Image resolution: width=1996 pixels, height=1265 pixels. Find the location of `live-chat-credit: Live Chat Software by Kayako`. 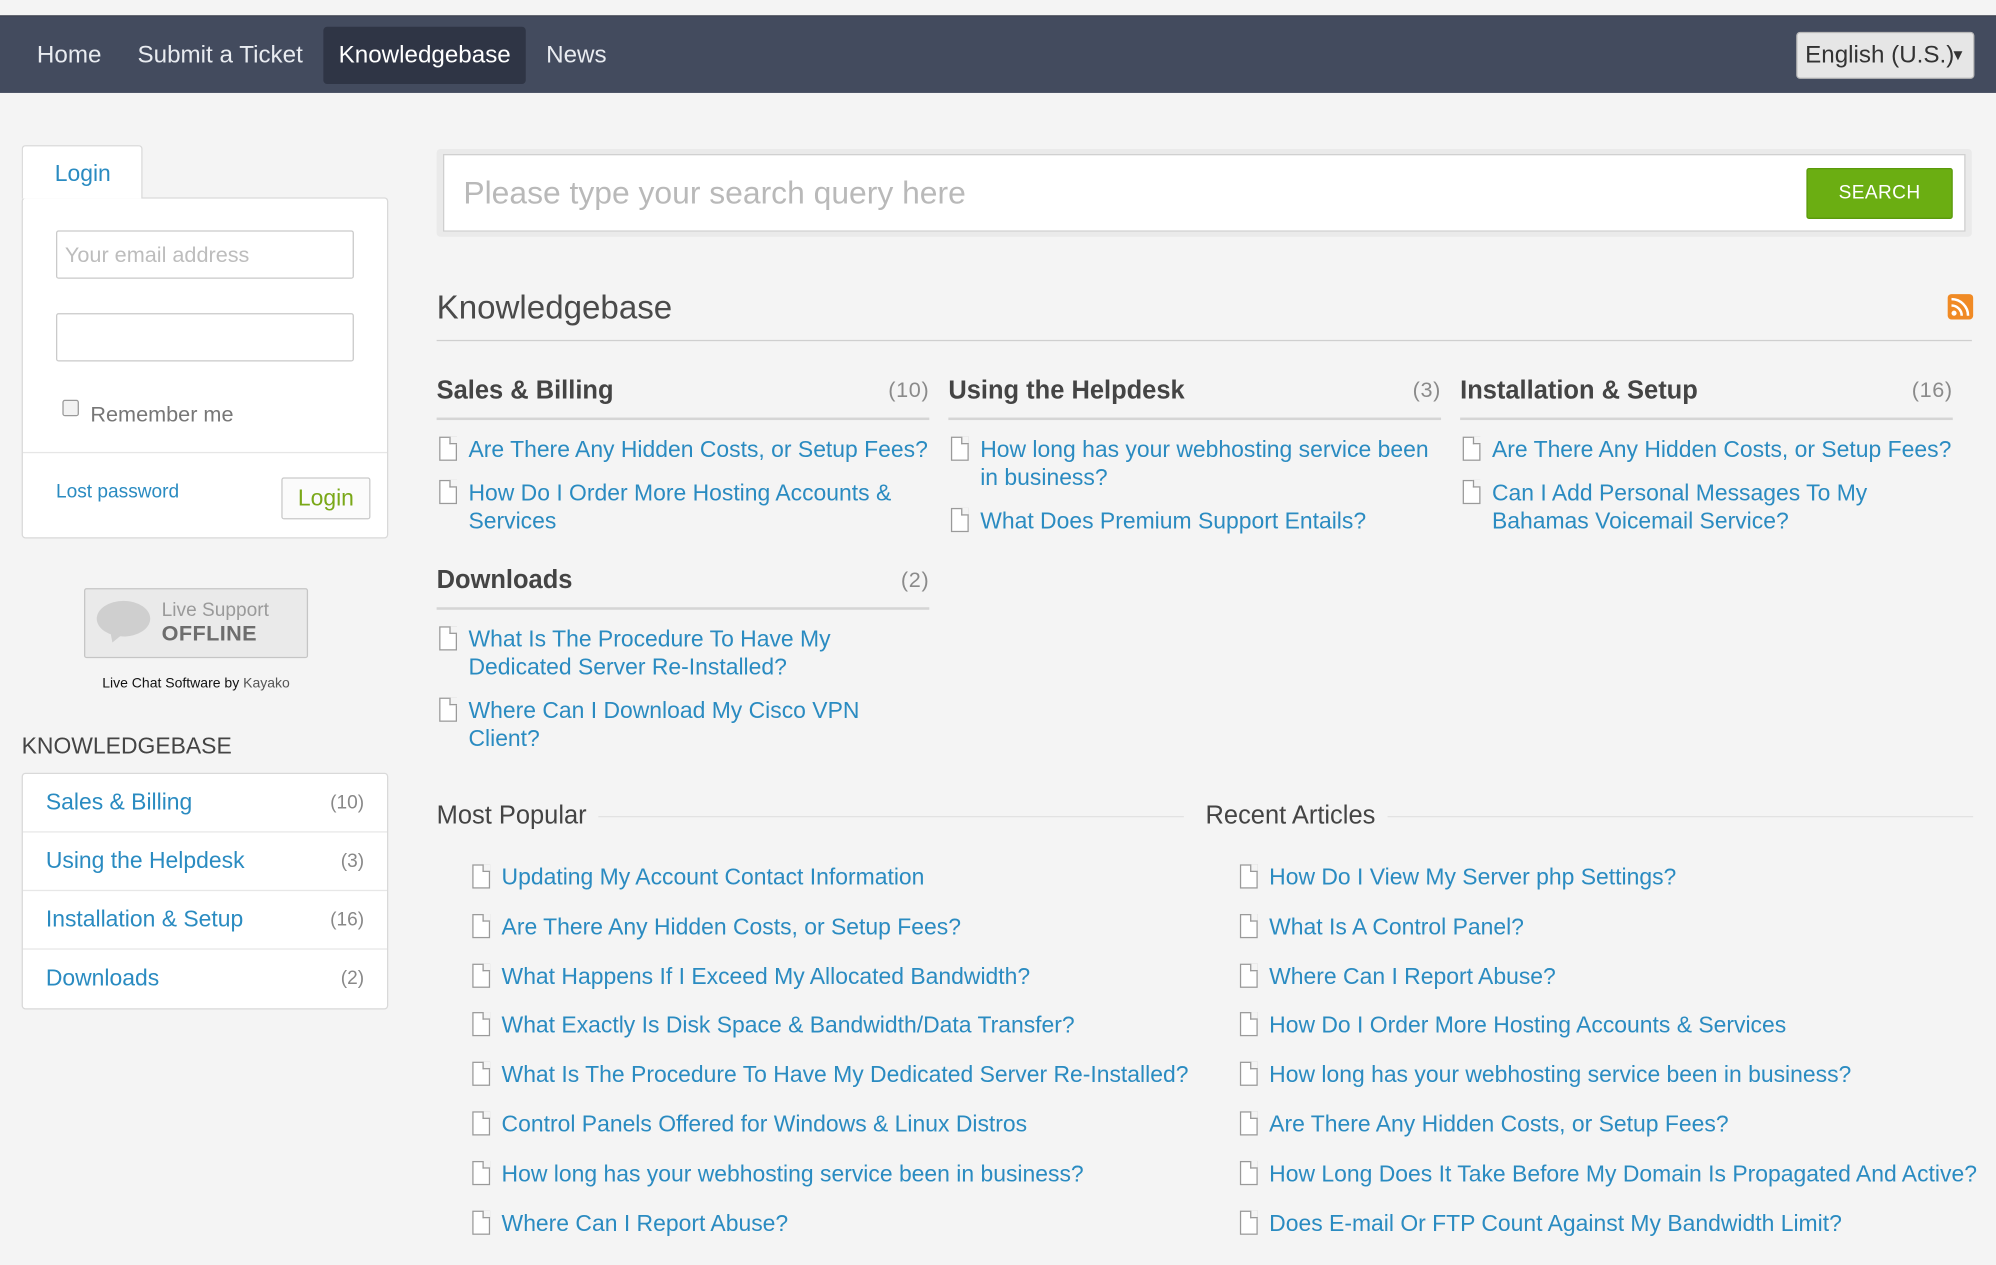

live-chat-credit: Live Chat Software by Kayako is located at coordinates (196, 683).